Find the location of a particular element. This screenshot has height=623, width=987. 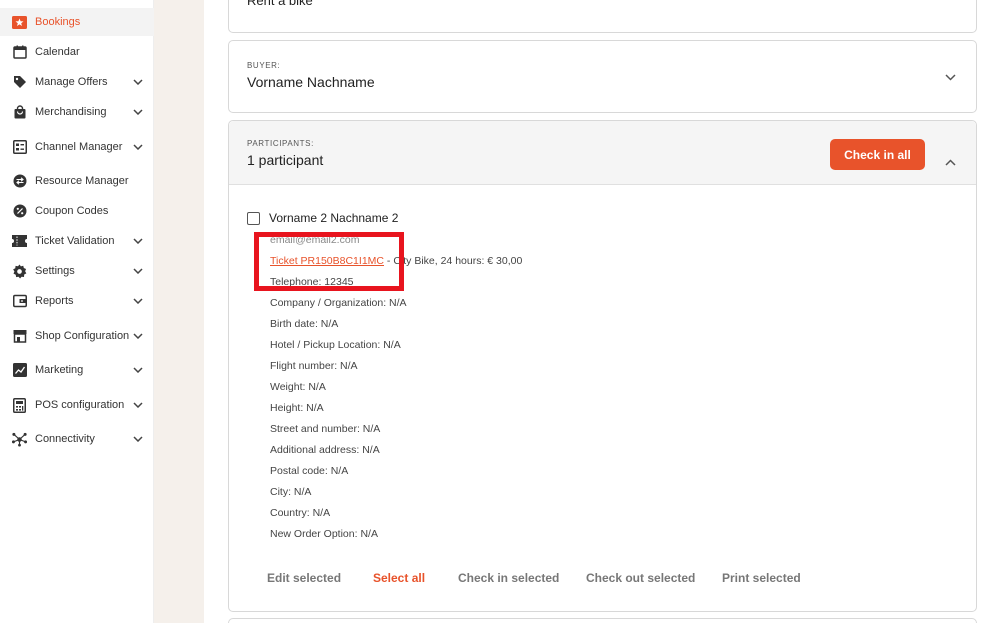

sidebar-item-coupon-codes: Coupon Codes is located at coordinates (77, 211).